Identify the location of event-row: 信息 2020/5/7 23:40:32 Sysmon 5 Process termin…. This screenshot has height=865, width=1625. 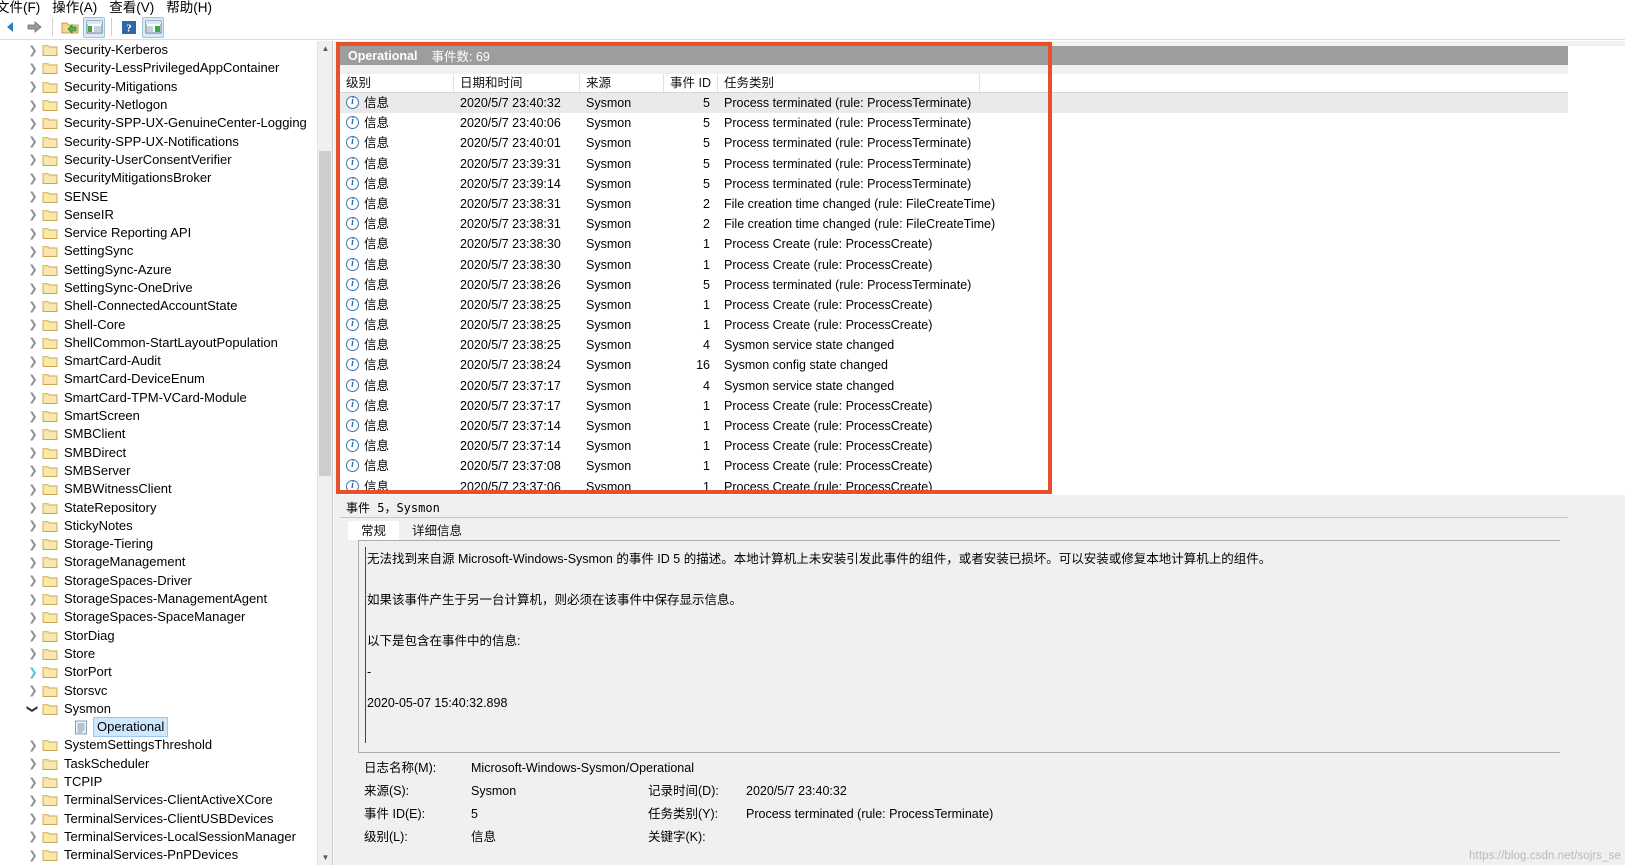
(954, 103).